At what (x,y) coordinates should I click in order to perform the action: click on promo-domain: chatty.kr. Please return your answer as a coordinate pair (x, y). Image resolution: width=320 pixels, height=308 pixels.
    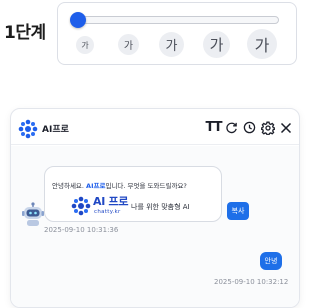
    Looking at the image, I should click on (107, 212).